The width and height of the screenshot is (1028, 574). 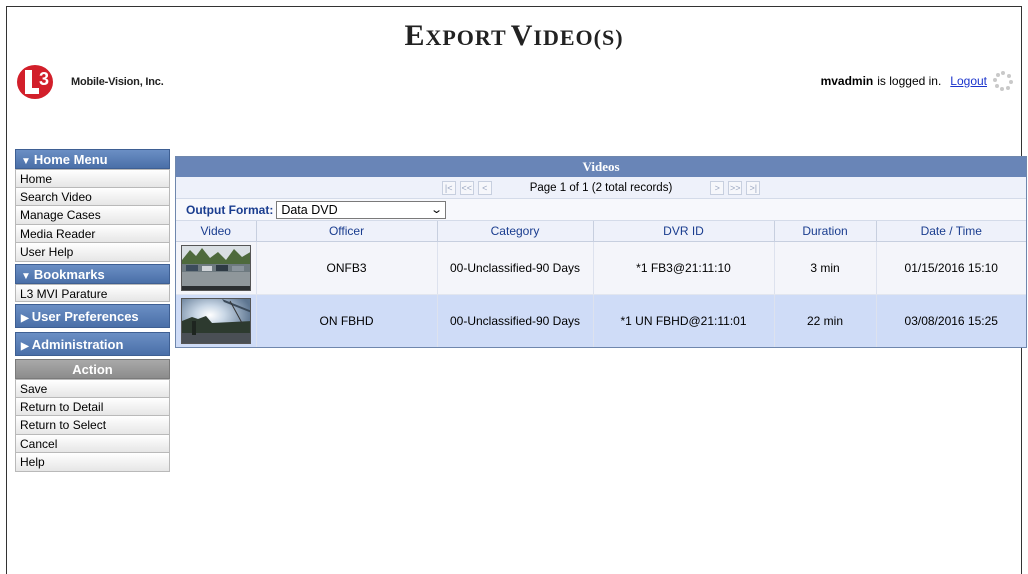 I want to click on sidebar-item-home: Home, so click(x=92, y=178).